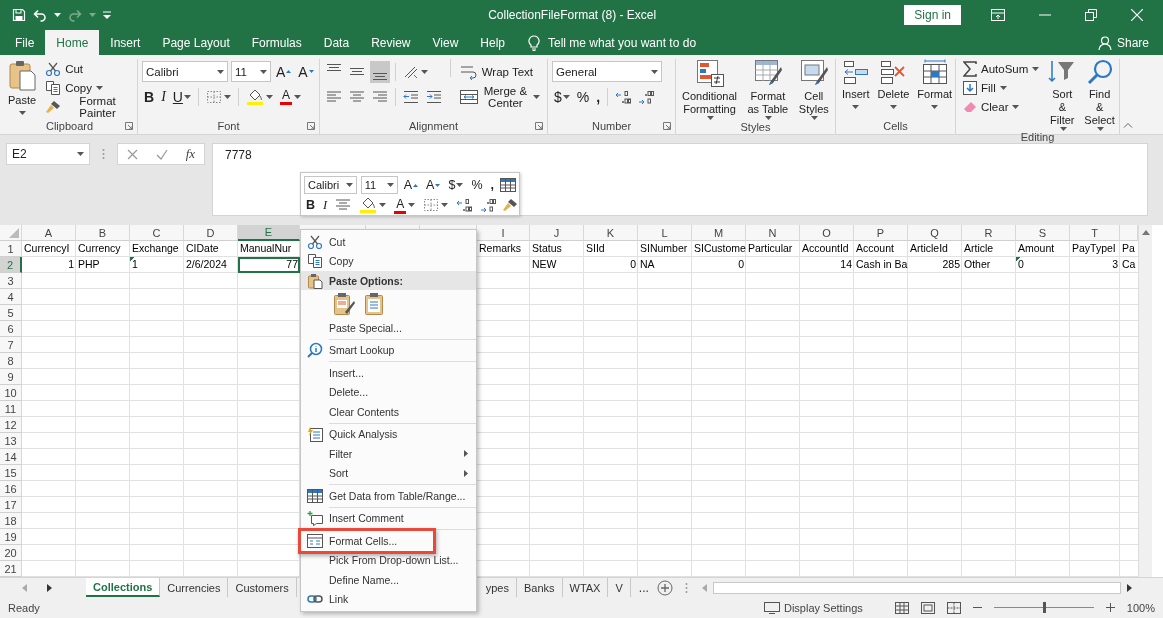  What do you see at coordinates (71, 264) in the screenshot?
I see `table-cell-text: 1` at bounding box center [71, 264].